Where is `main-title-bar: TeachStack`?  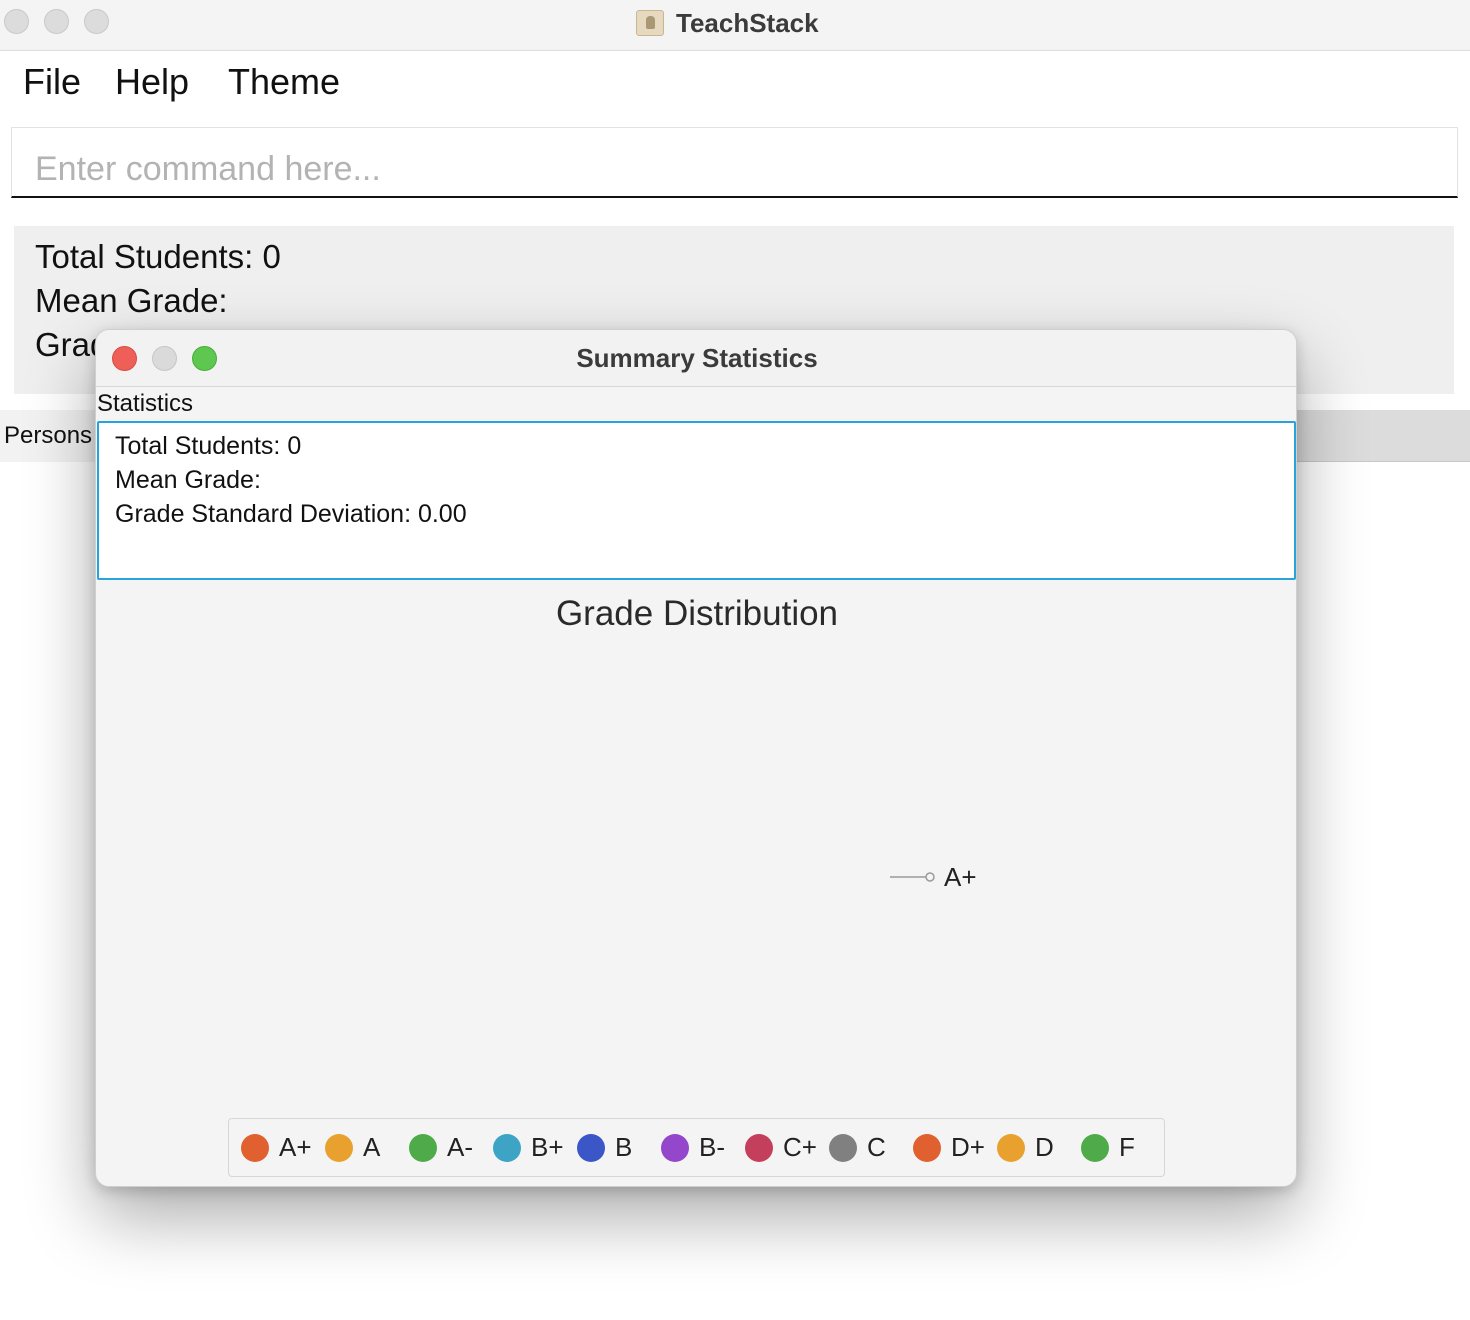 main-title-bar: TeachStack is located at coordinates (735, 25).